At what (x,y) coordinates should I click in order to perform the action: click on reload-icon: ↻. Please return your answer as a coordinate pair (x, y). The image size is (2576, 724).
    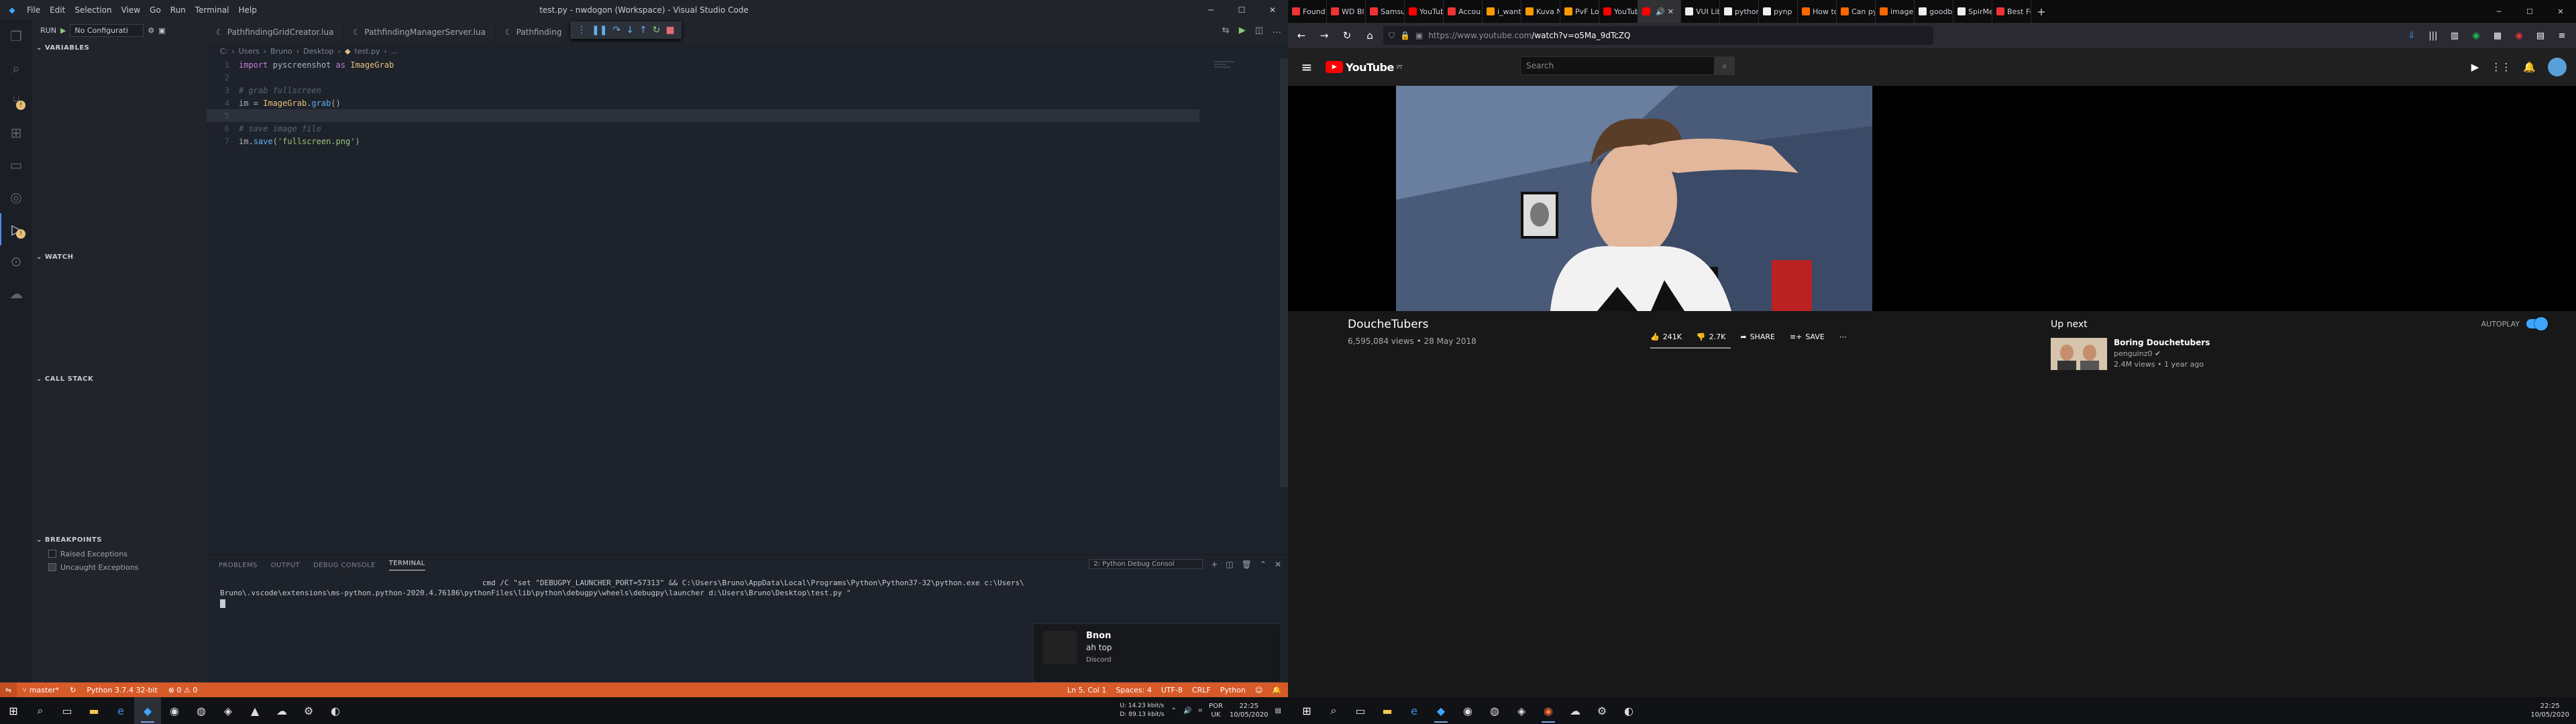
    Looking at the image, I should click on (1347, 35).